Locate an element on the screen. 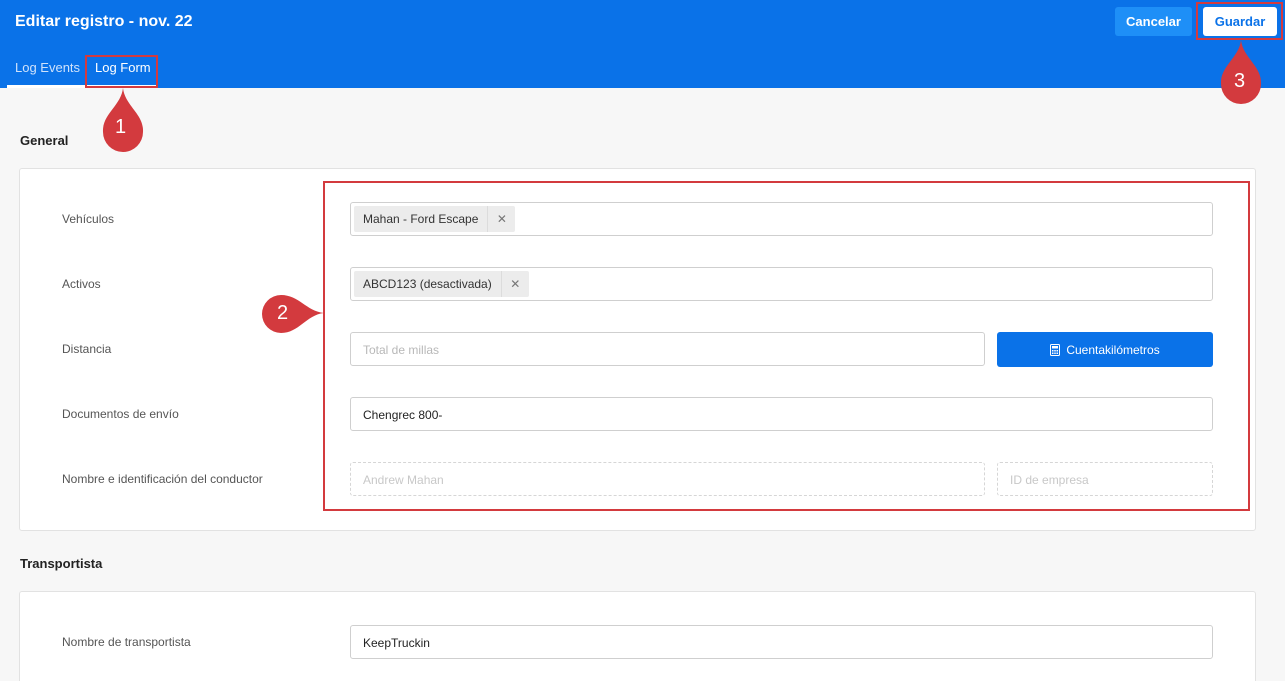 Image resolution: width=1285 pixels, height=681 pixels. shipping-docs-label: Documentos de envío is located at coordinates (120, 414).